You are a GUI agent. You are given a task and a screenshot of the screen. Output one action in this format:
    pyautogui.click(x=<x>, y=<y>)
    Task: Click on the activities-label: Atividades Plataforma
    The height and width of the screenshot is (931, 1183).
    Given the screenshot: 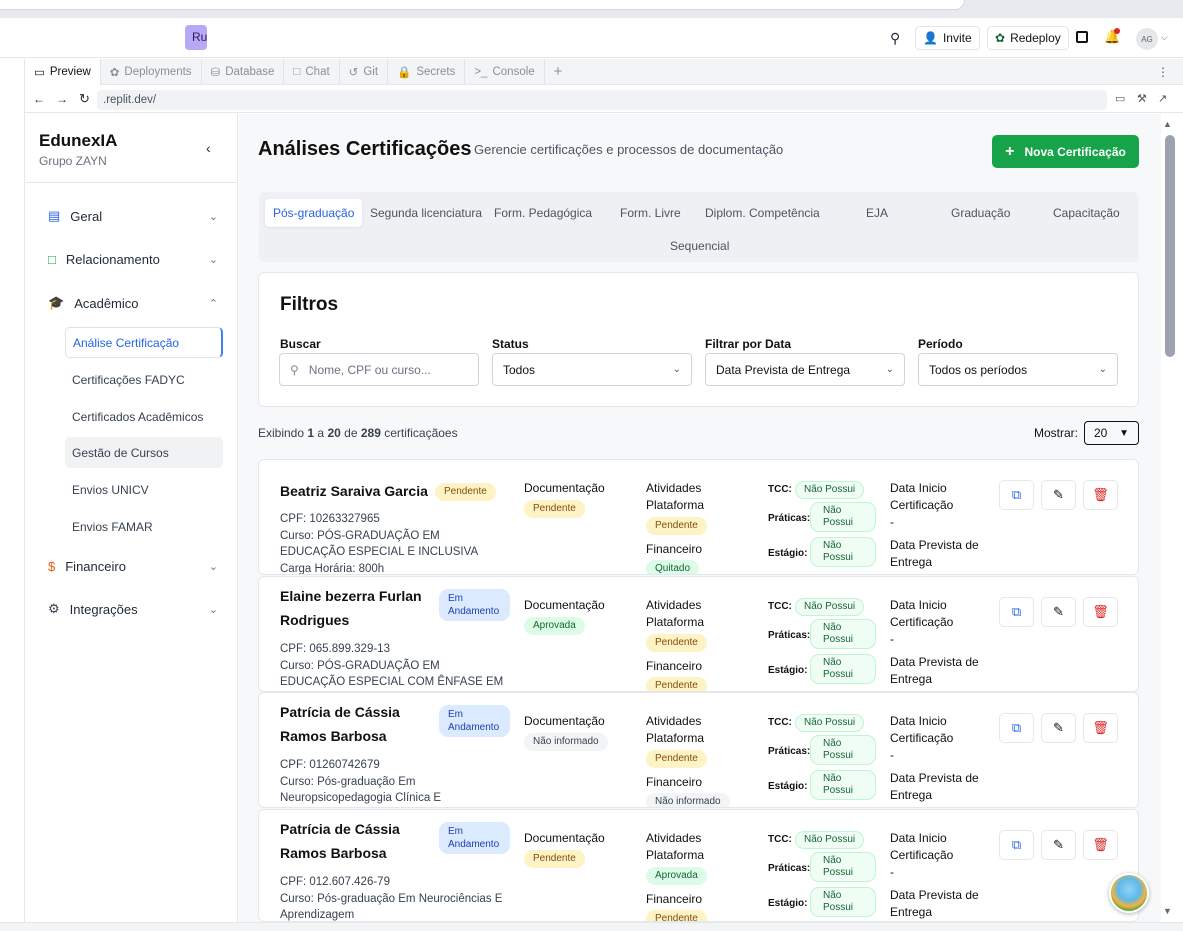 What is the action you would take?
    pyautogui.click(x=675, y=613)
    